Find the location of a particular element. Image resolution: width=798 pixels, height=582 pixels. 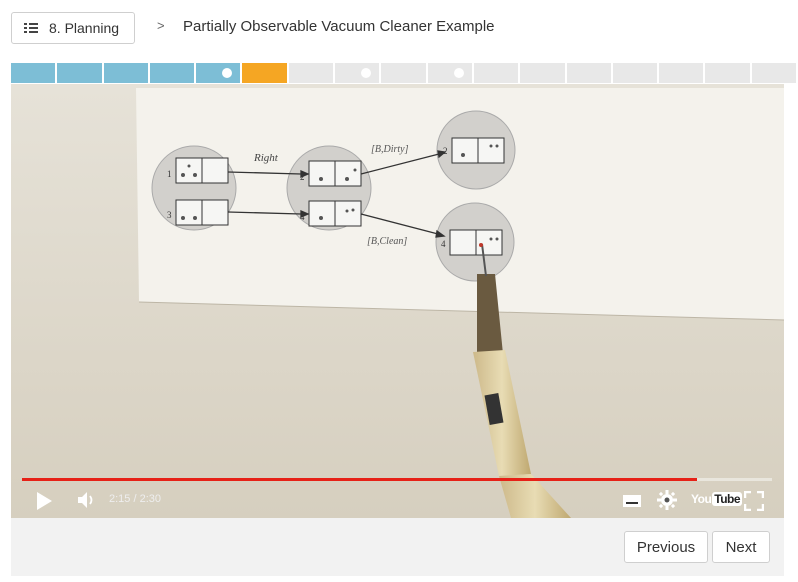

lesson-navigation-footer: Previous Next is located at coordinates (397, 547).